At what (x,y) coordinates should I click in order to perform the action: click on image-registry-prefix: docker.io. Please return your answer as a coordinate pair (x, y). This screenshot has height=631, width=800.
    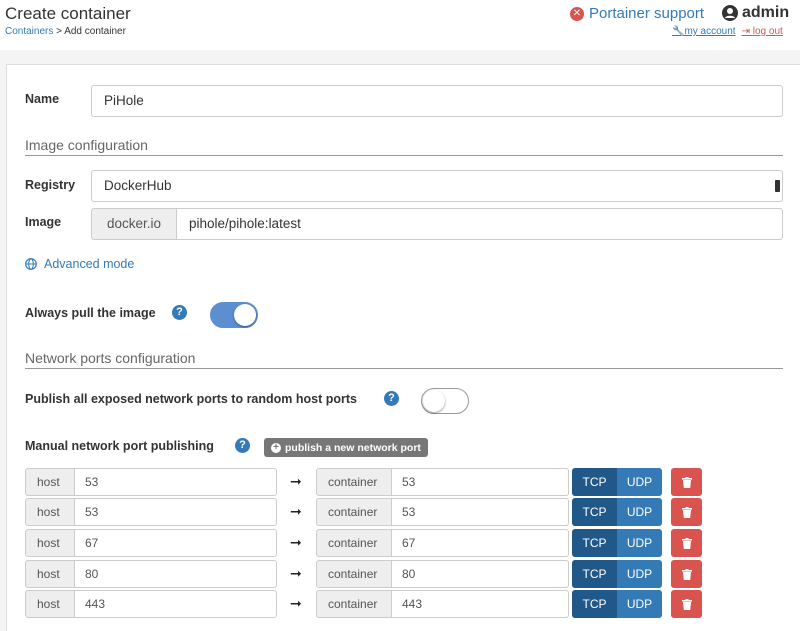
    Looking at the image, I should click on (134, 224).